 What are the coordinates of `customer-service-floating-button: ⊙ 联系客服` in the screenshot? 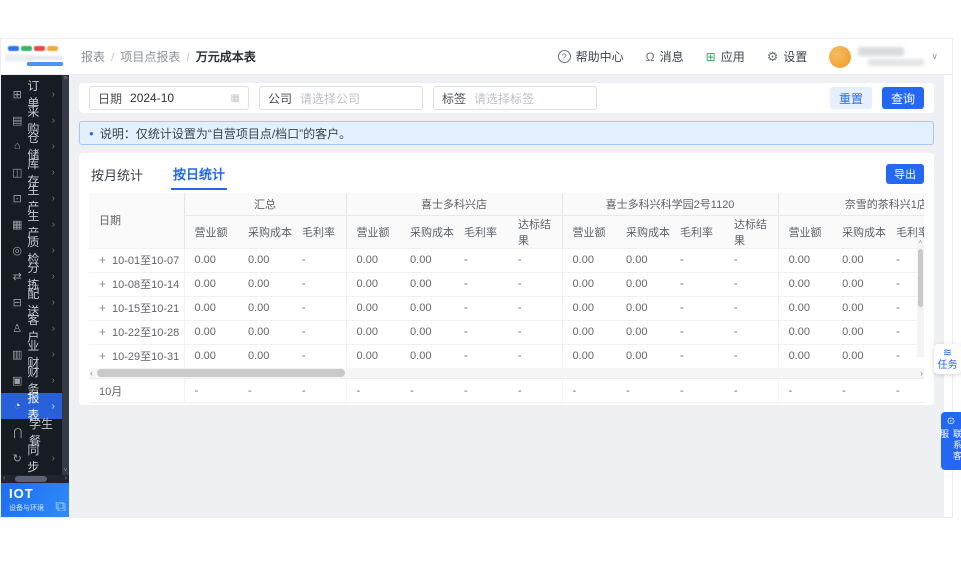 It's located at (950, 441).